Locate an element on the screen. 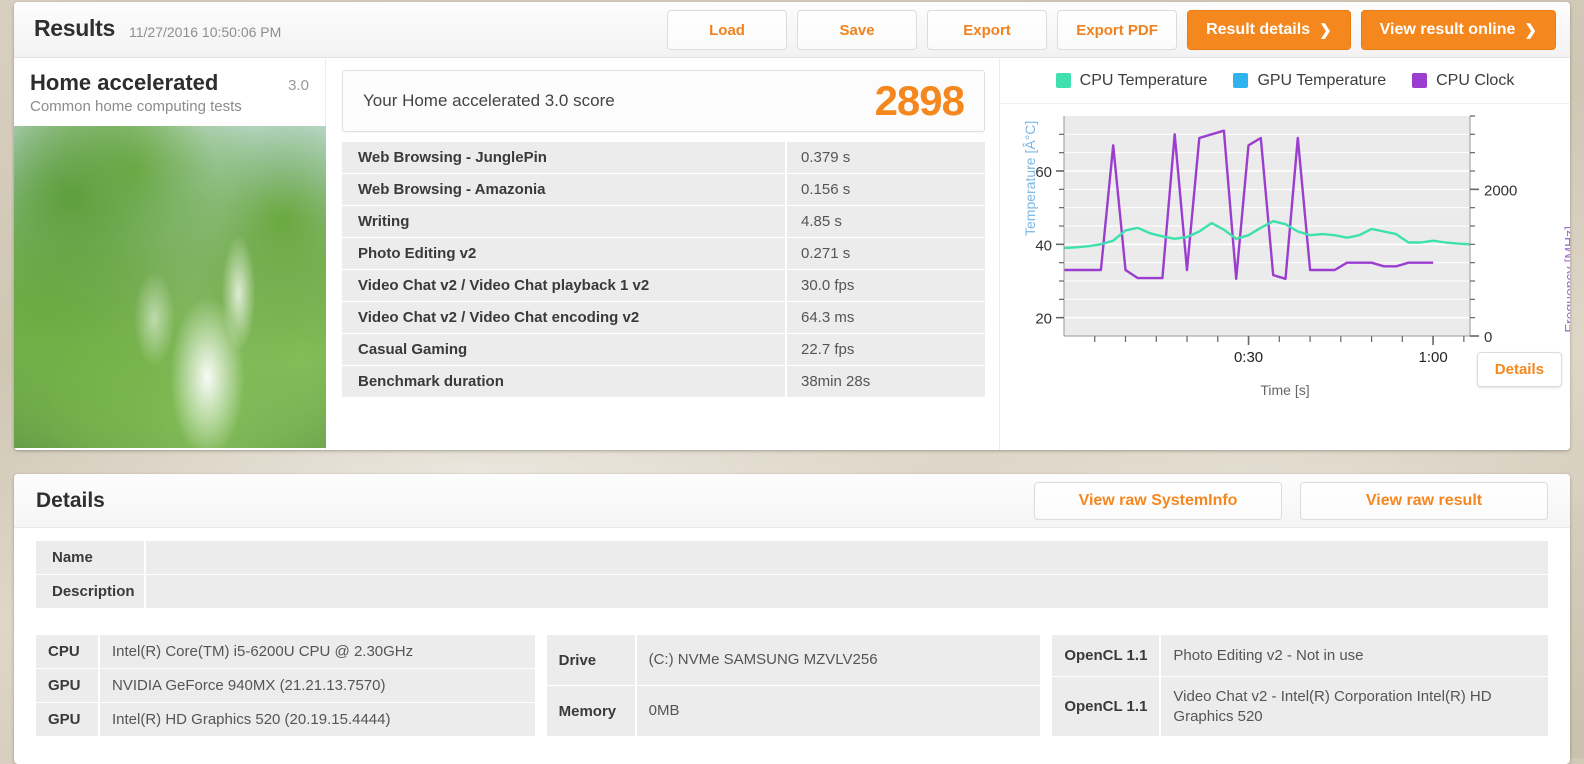 Image resolution: width=1584 pixels, height=764 pixels. description-field is located at coordinates (847, 591).